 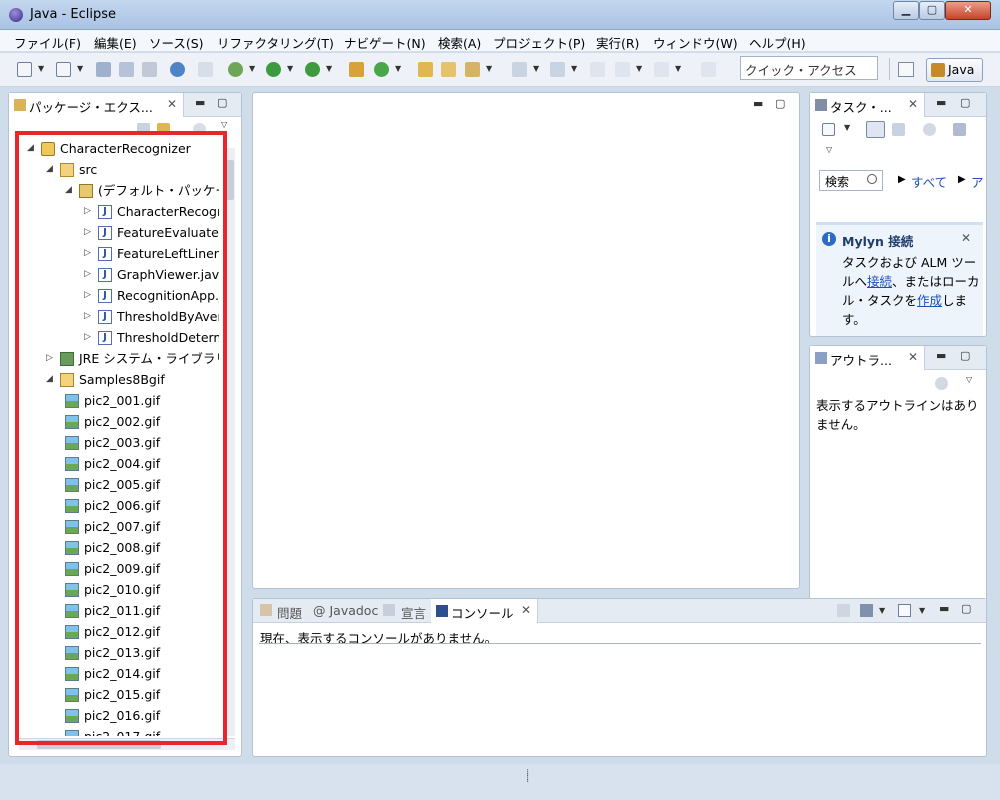 I want to click on skip-breakpoints-icon, so click(x=205, y=69).